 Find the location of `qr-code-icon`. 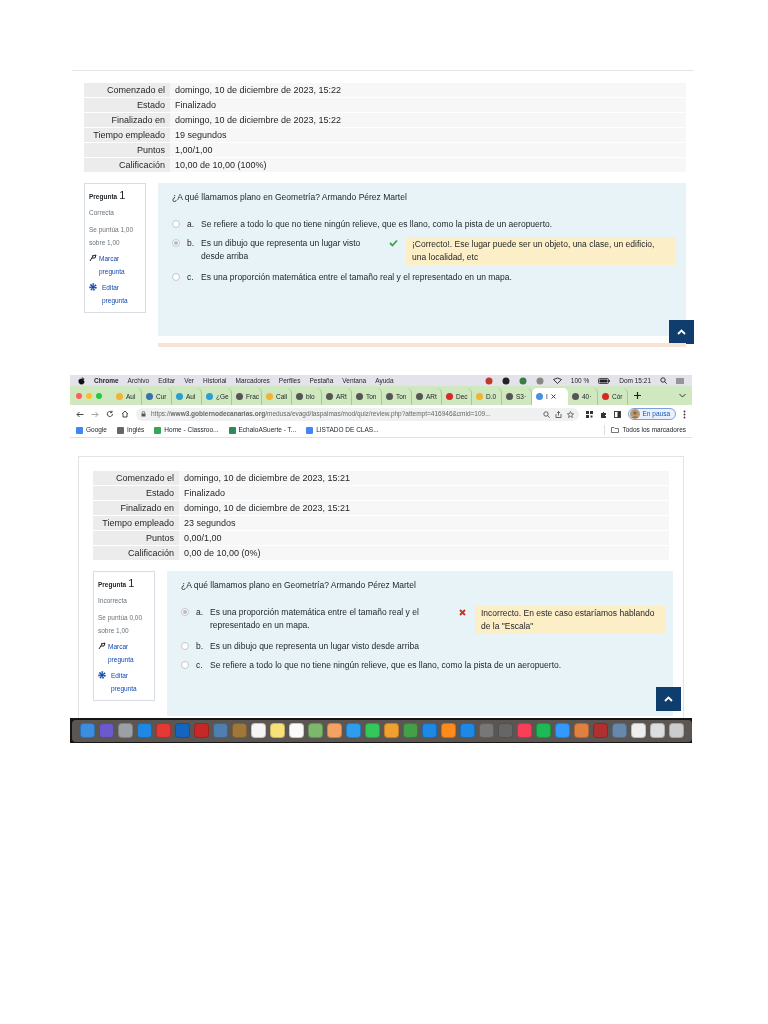

qr-code-icon is located at coordinates (589, 414).